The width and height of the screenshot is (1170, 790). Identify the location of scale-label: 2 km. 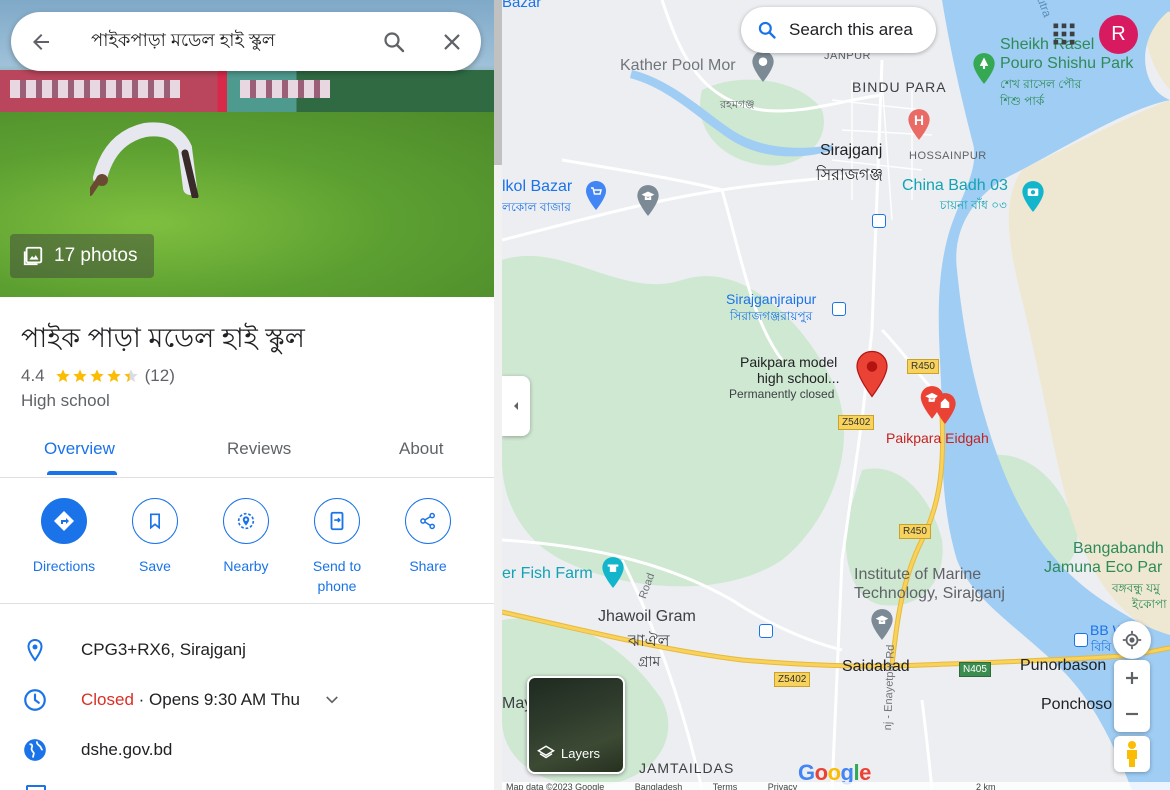
(986, 786).